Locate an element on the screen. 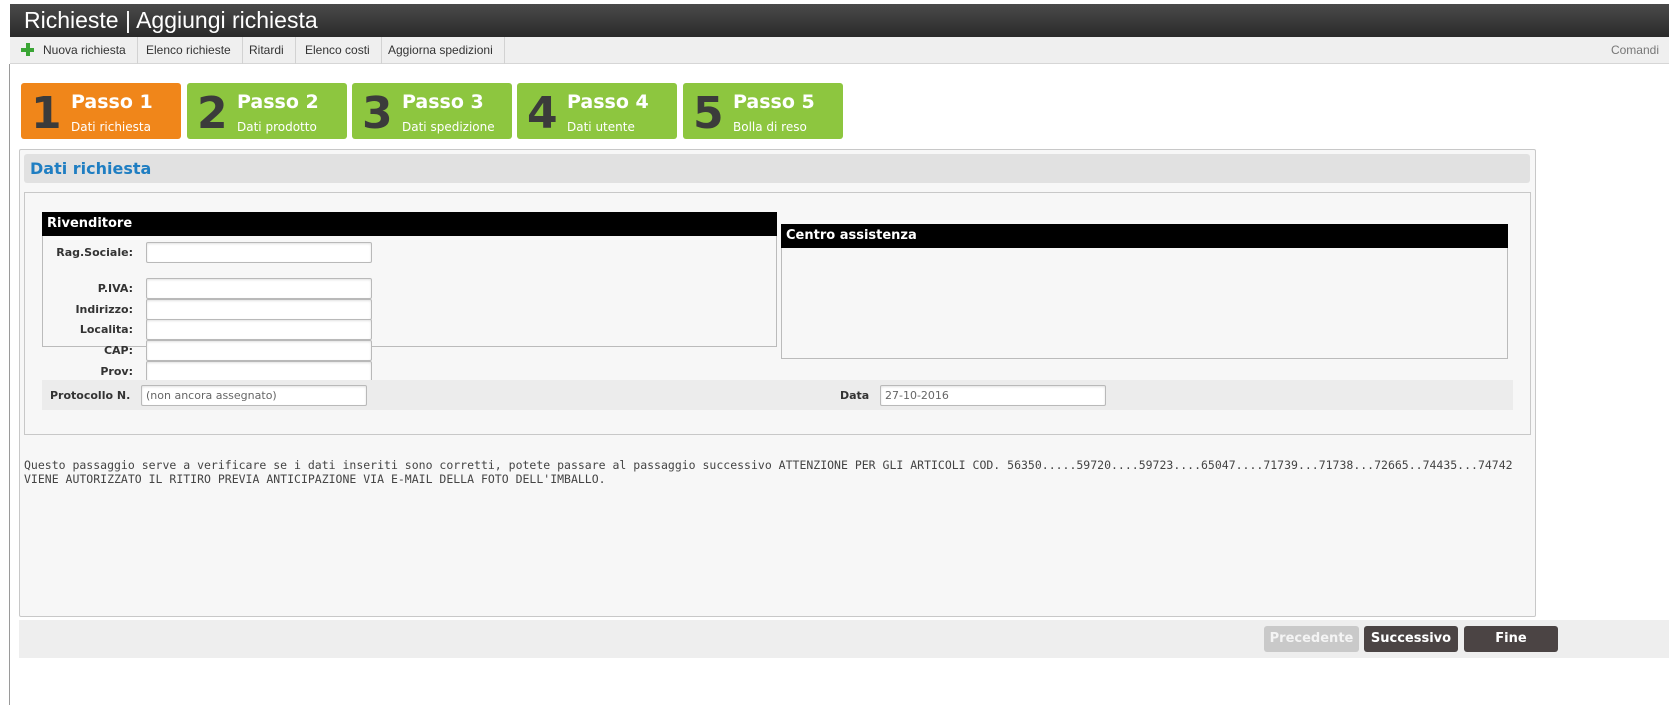 This screenshot has height=705, width=1669. page-title: Richieste | Aggiungi richiesta is located at coordinates (839, 20).